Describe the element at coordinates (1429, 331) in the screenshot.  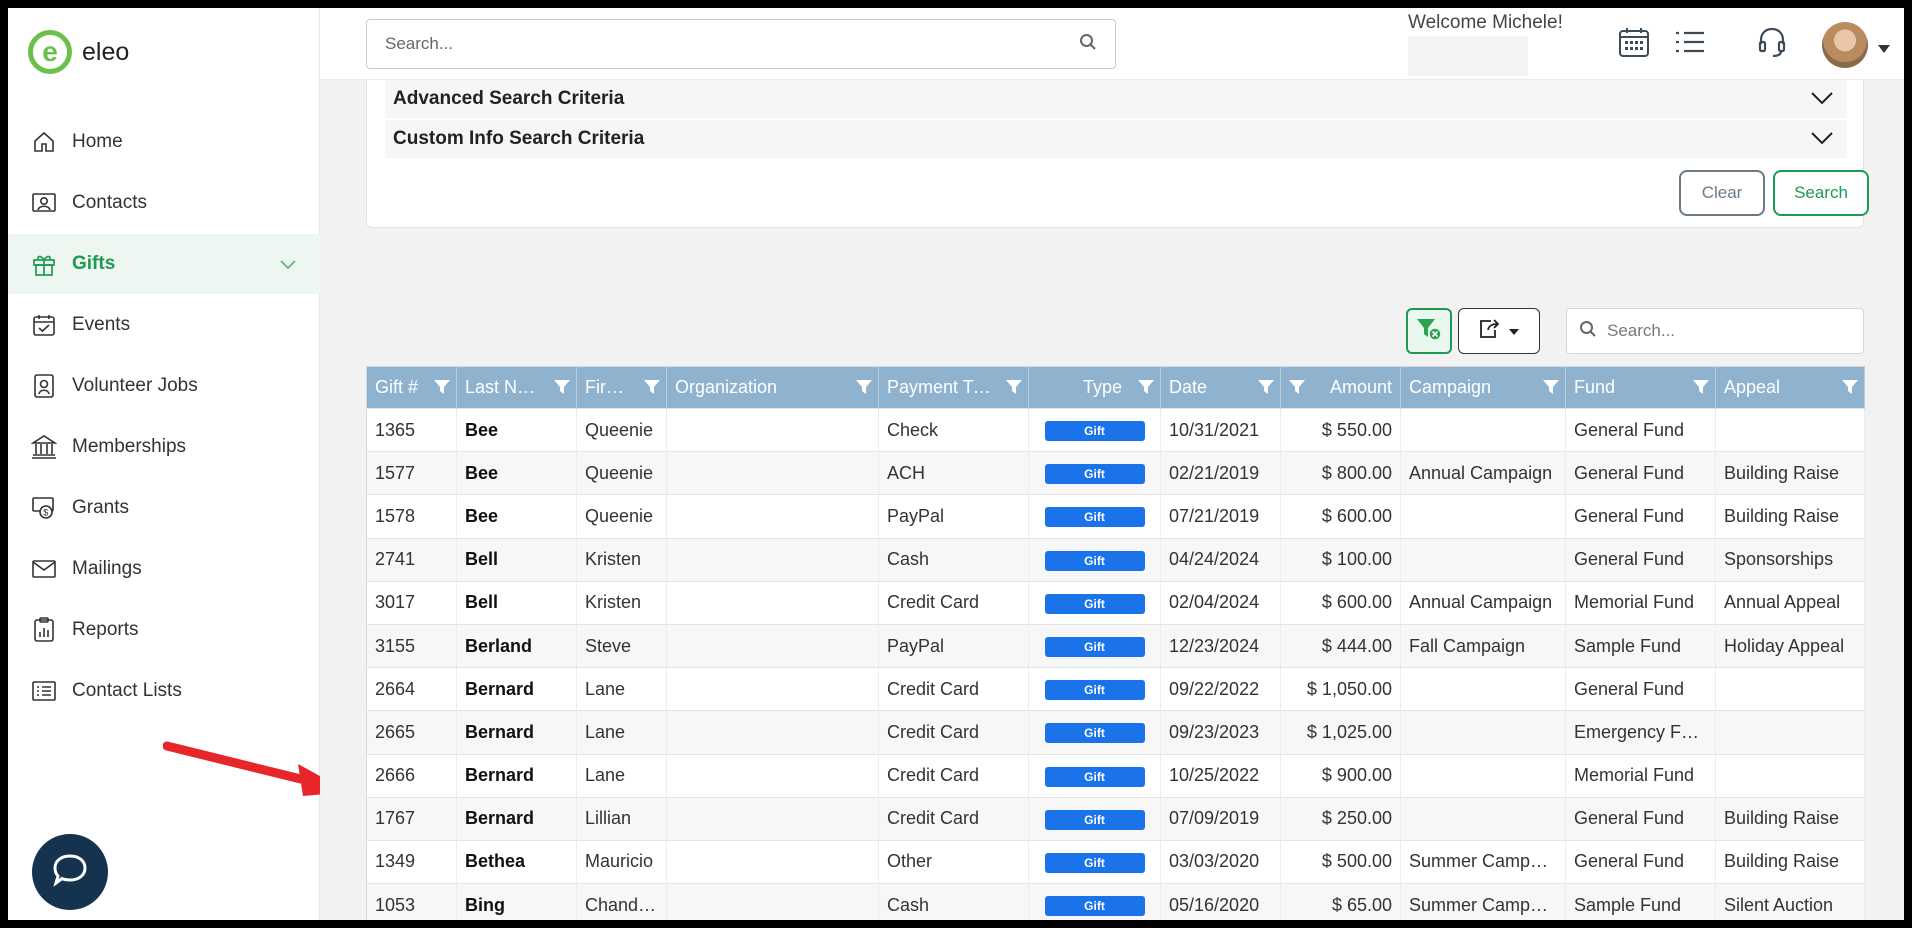
I see `clear-filters-button` at that location.